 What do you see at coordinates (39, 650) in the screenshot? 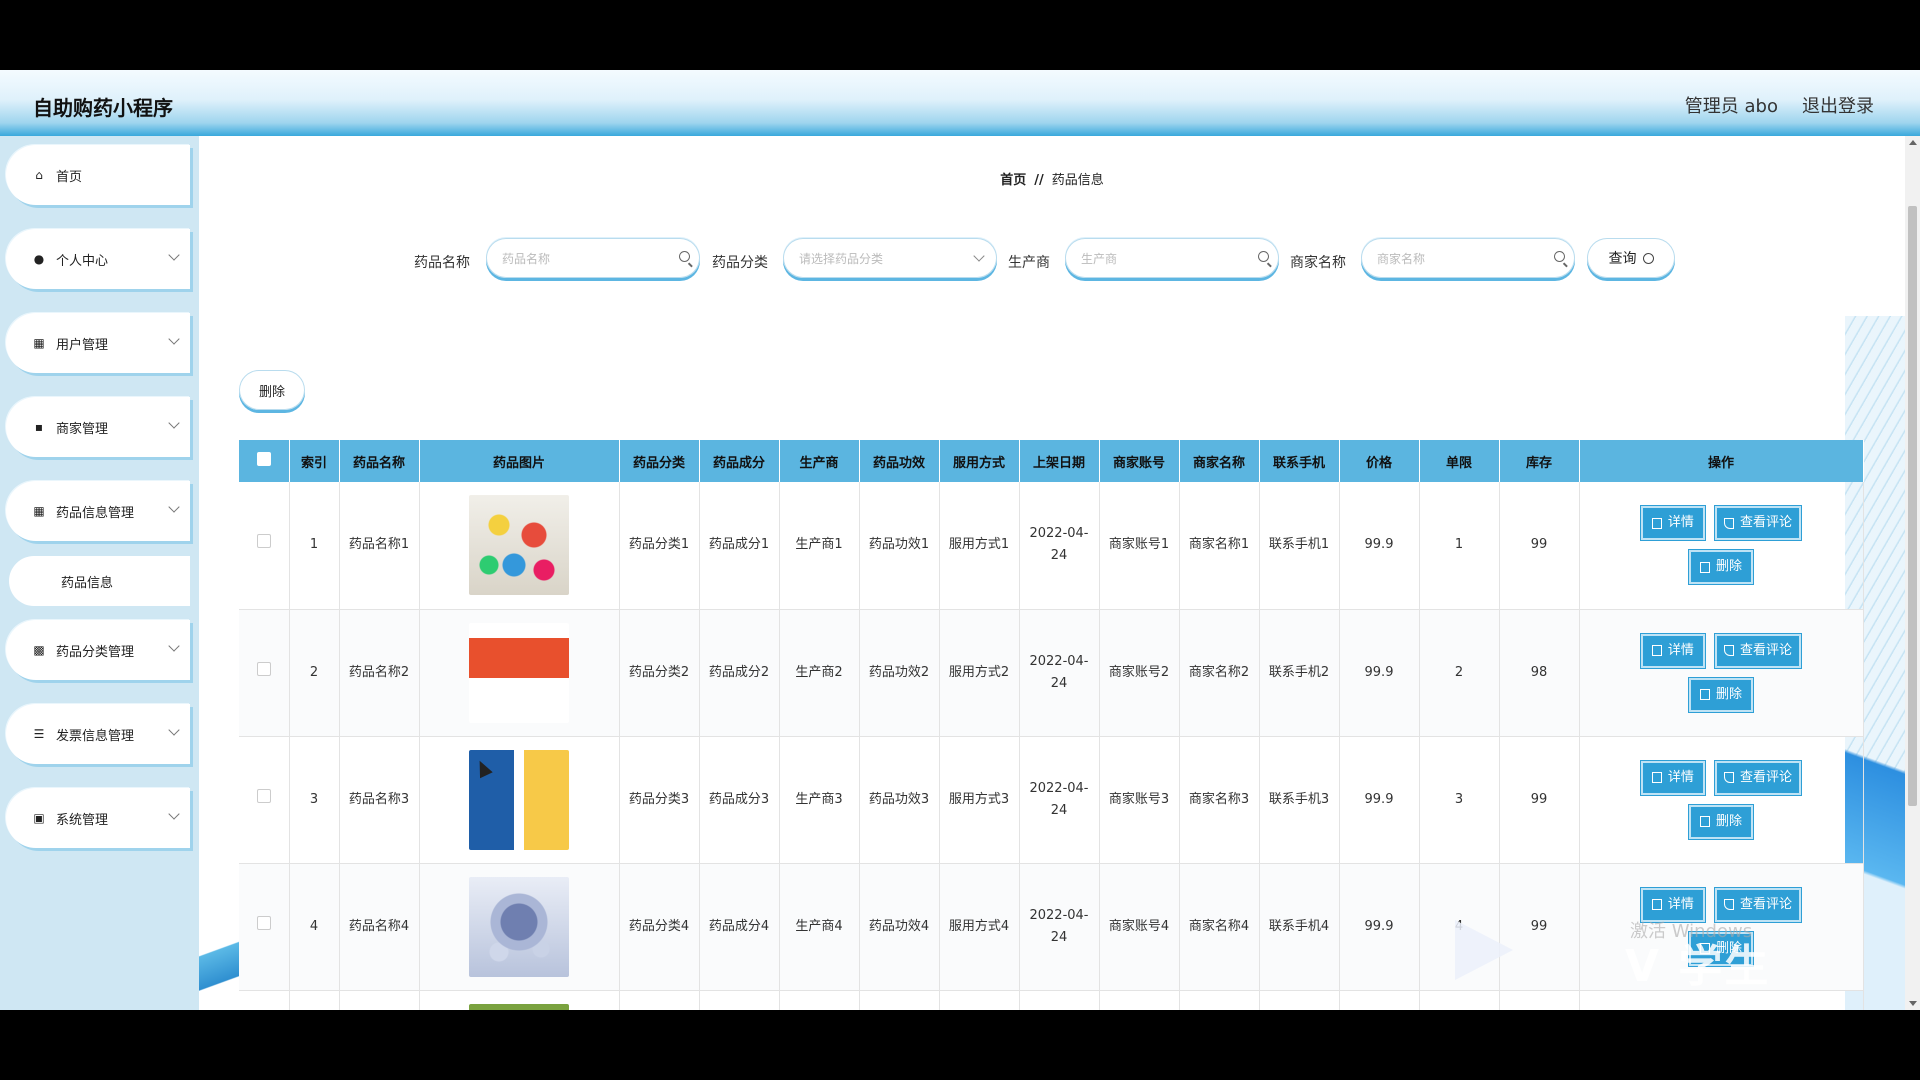
I see `clipboard-icon: ▩` at bounding box center [39, 650].